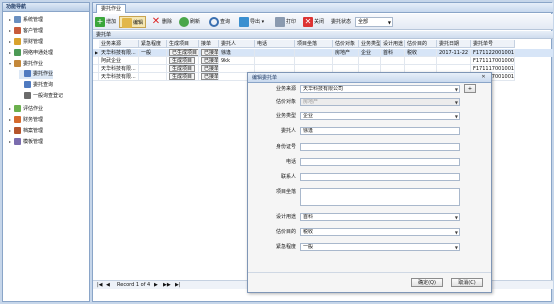 Image resolution: width=554 pixels, height=304 pixels. I want to click on sidebar-item: ▸ 网络申通处理, so click(31, 52).